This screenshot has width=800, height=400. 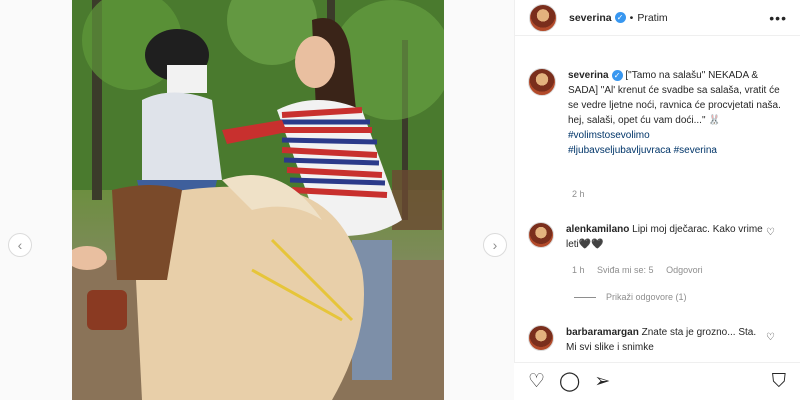 What do you see at coordinates (602, 332) in the screenshot?
I see `comment-username: barbaramargan` at bounding box center [602, 332].